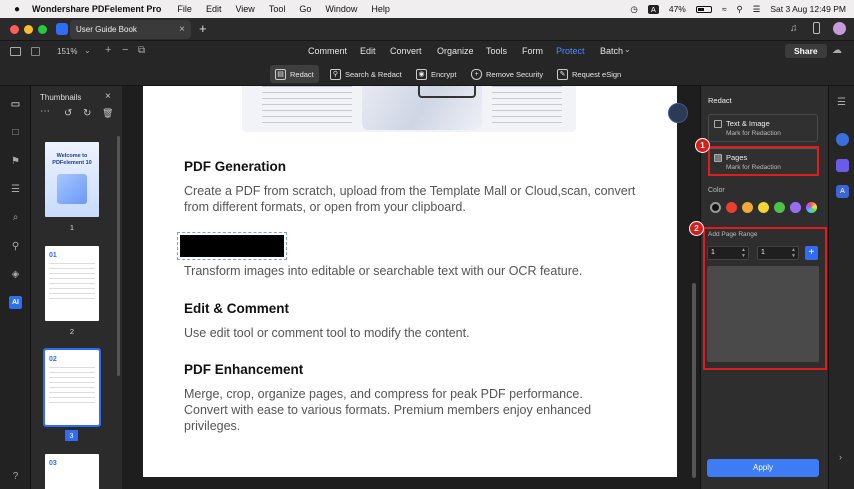 The image size is (854, 489). Describe the element at coordinates (15, 476) in the screenshot. I see `help-icon: ?` at that location.